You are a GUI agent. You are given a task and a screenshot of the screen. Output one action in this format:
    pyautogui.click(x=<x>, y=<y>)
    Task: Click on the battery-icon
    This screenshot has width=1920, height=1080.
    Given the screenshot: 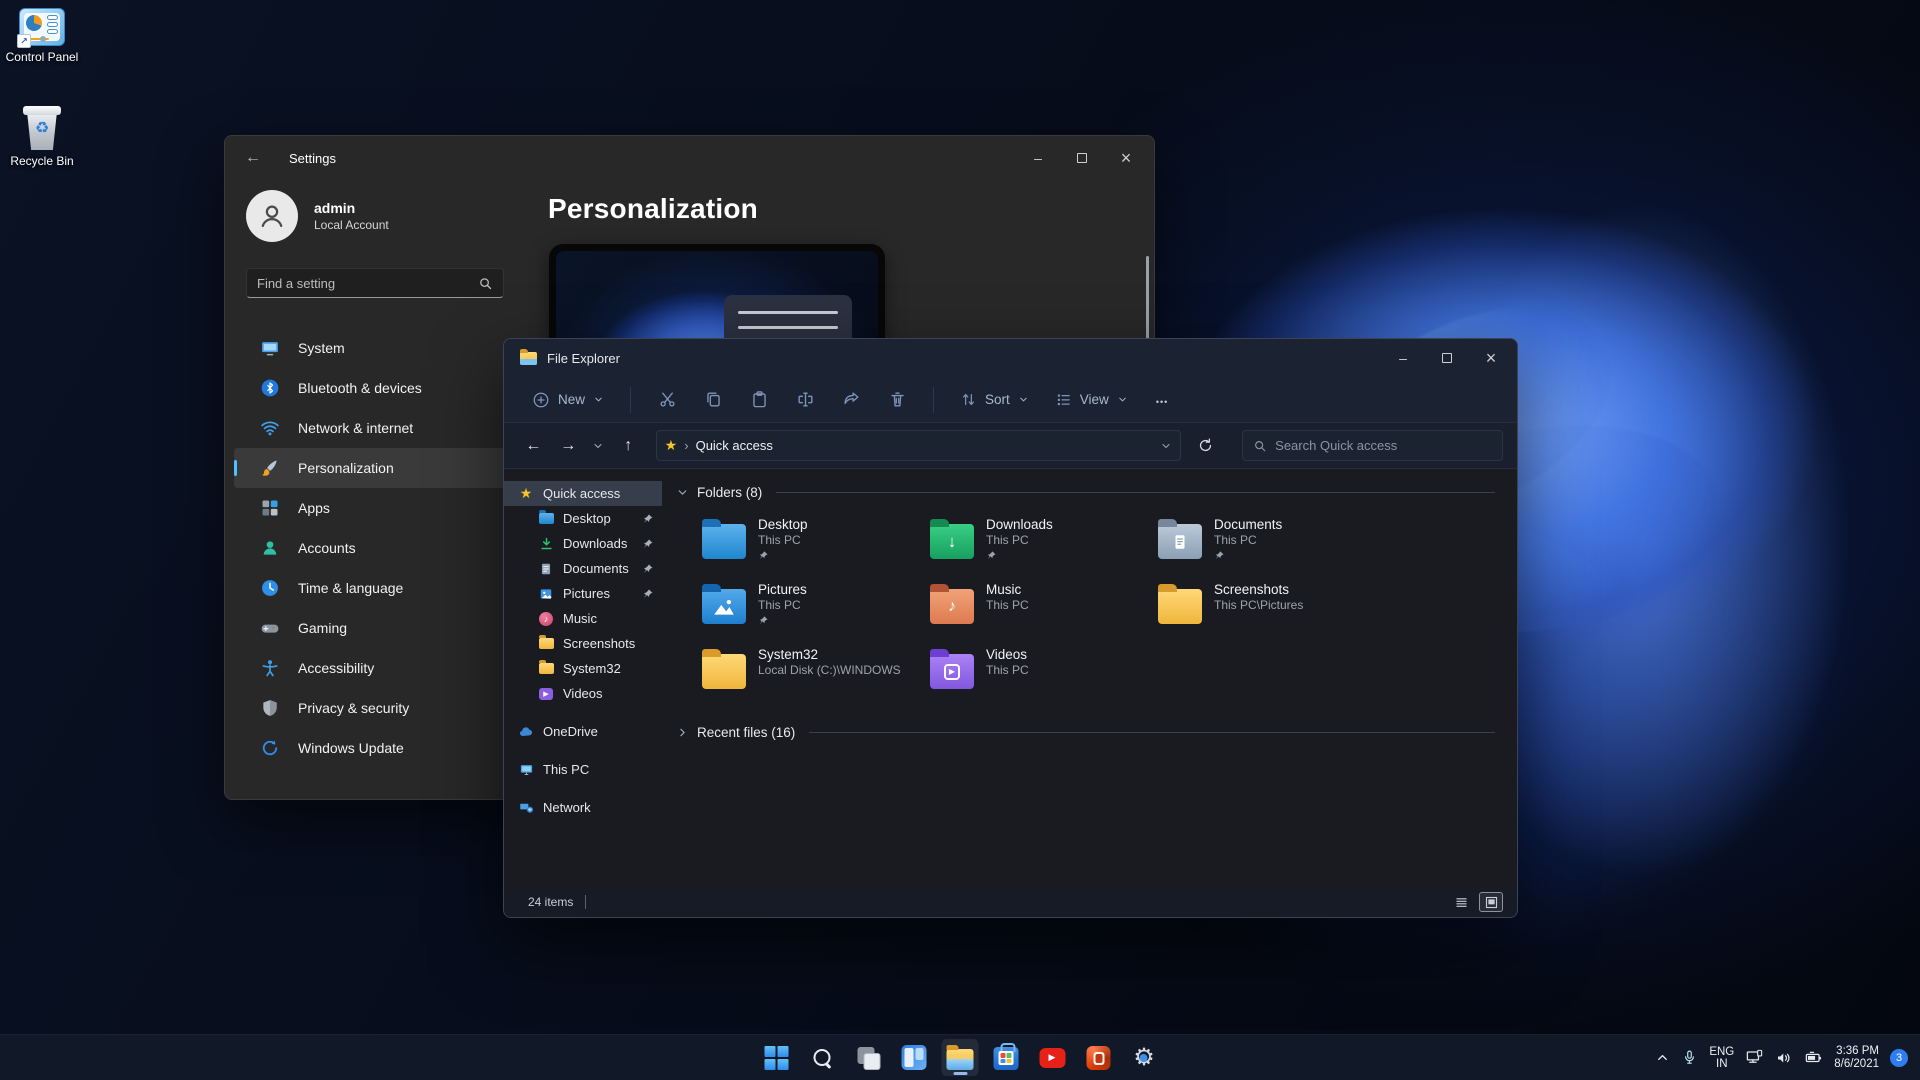 What is the action you would take?
    pyautogui.click(x=1813, y=1057)
    